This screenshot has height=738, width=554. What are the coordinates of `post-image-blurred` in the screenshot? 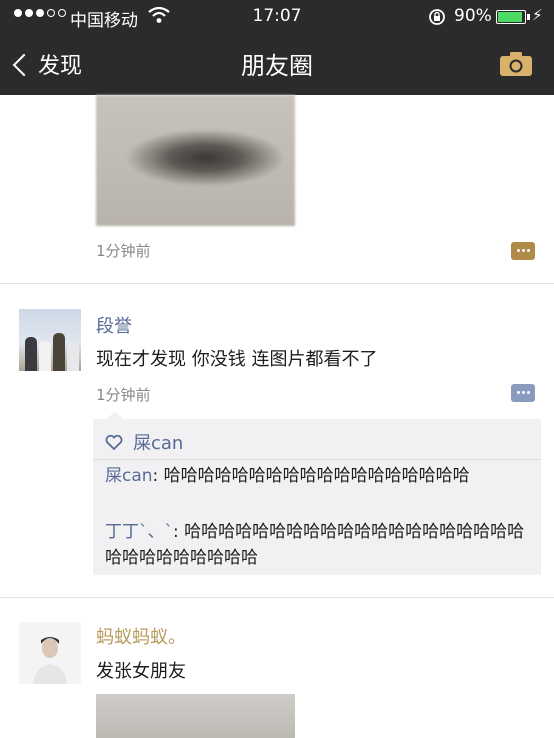 It's located at (195, 160).